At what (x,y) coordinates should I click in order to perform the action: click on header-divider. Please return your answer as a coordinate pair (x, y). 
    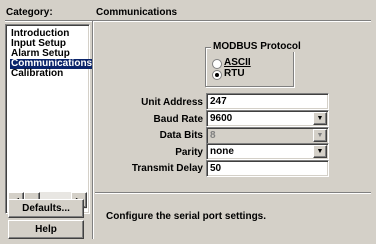
    Looking at the image, I should click on (188, 21).